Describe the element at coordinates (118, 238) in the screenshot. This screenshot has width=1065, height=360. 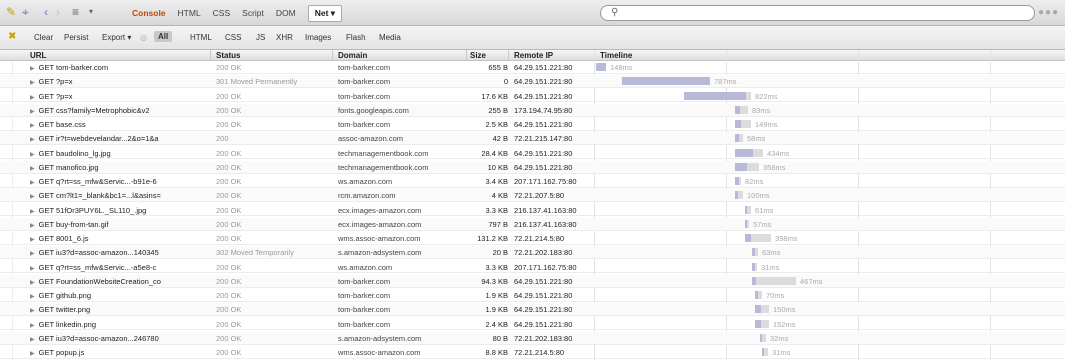
I see `url-cell: ▶ GET 8001_6.js` at that location.